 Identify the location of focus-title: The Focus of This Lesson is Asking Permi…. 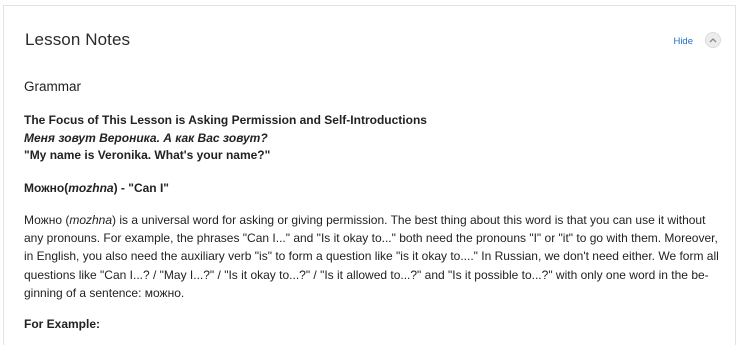
(225, 120).